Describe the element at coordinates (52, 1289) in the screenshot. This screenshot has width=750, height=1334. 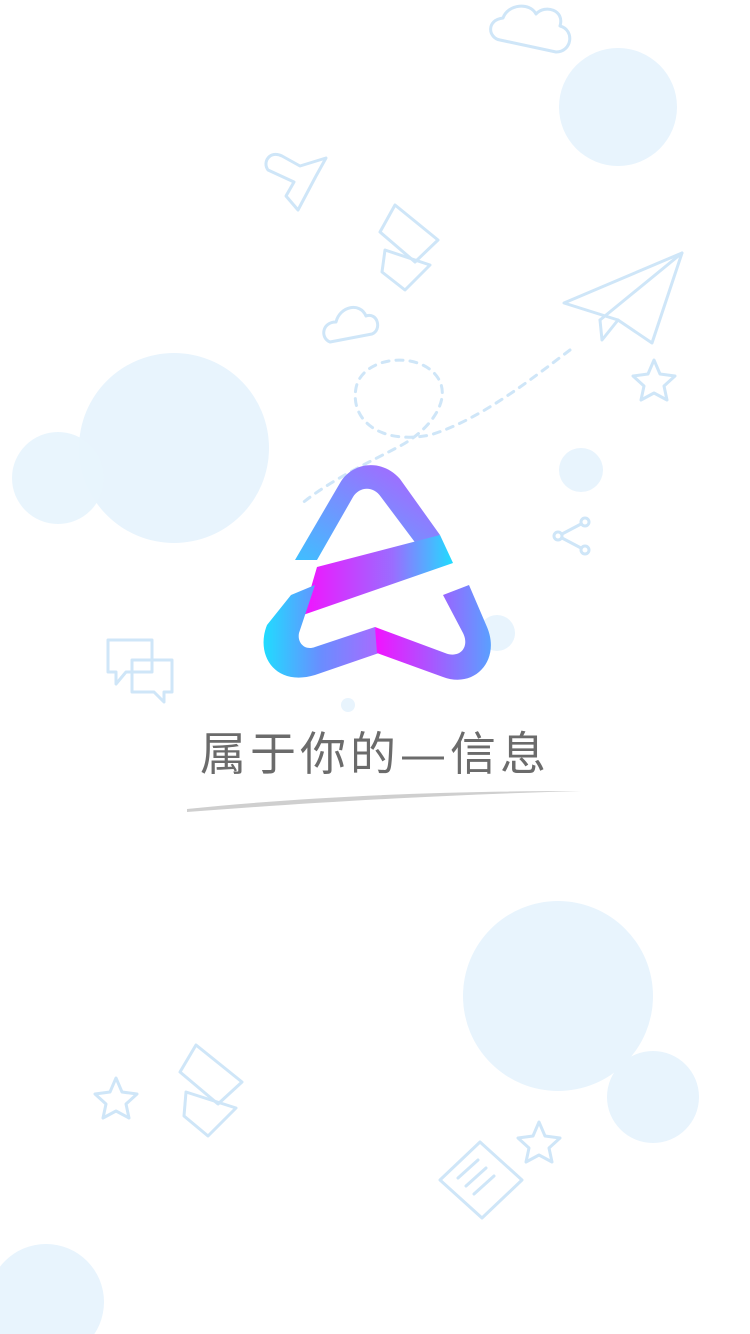
I see `bubble-bottom-left` at that location.